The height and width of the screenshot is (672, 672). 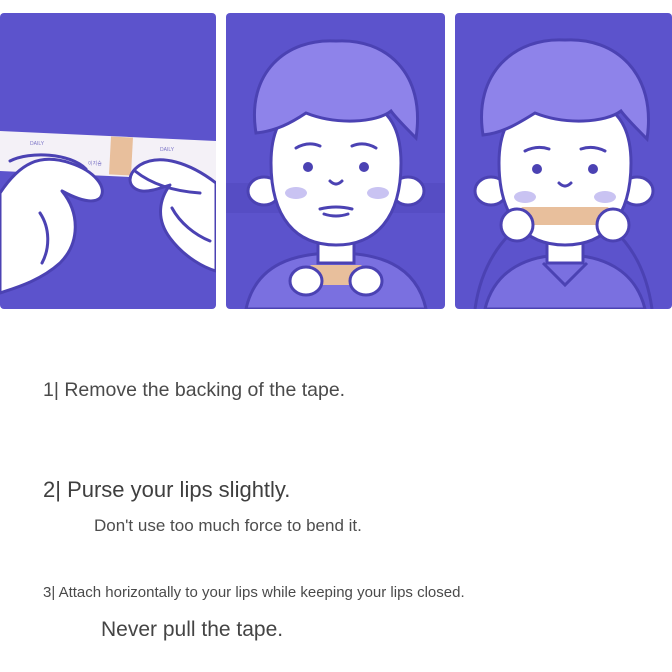 I want to click on illustration-attach-tape, so click(x=563, y=161).